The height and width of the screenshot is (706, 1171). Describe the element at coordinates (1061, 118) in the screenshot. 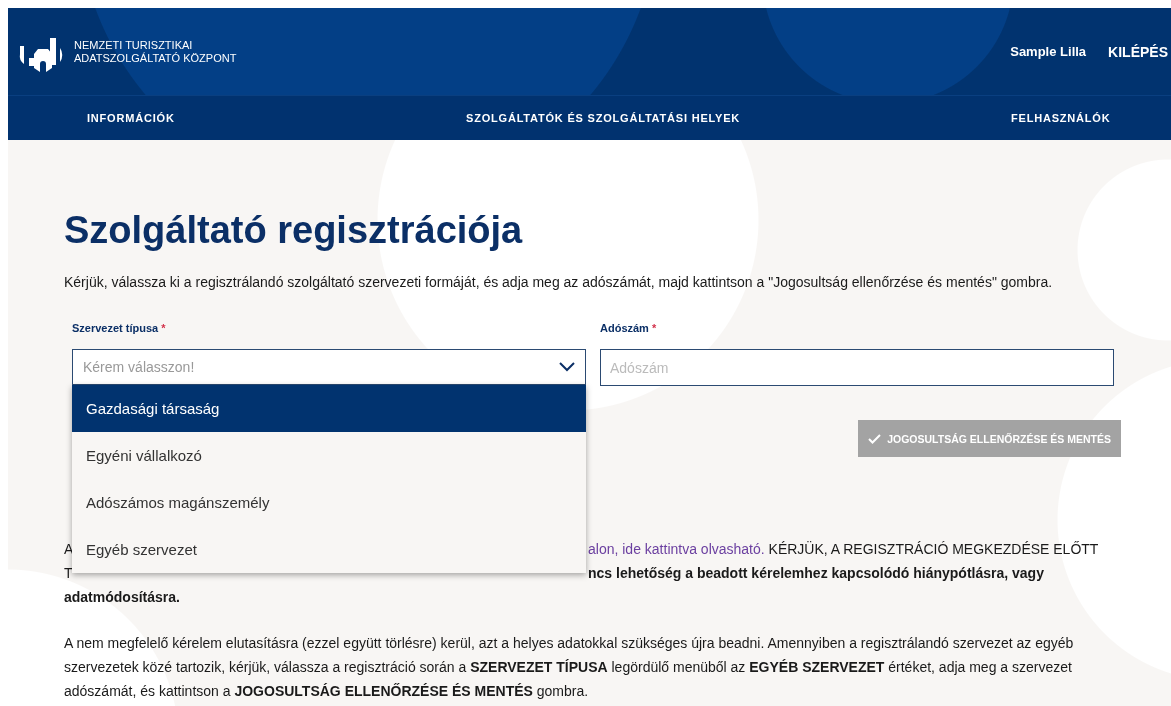

I see `nav-link: FELHASZNÁLÓK` at that location.